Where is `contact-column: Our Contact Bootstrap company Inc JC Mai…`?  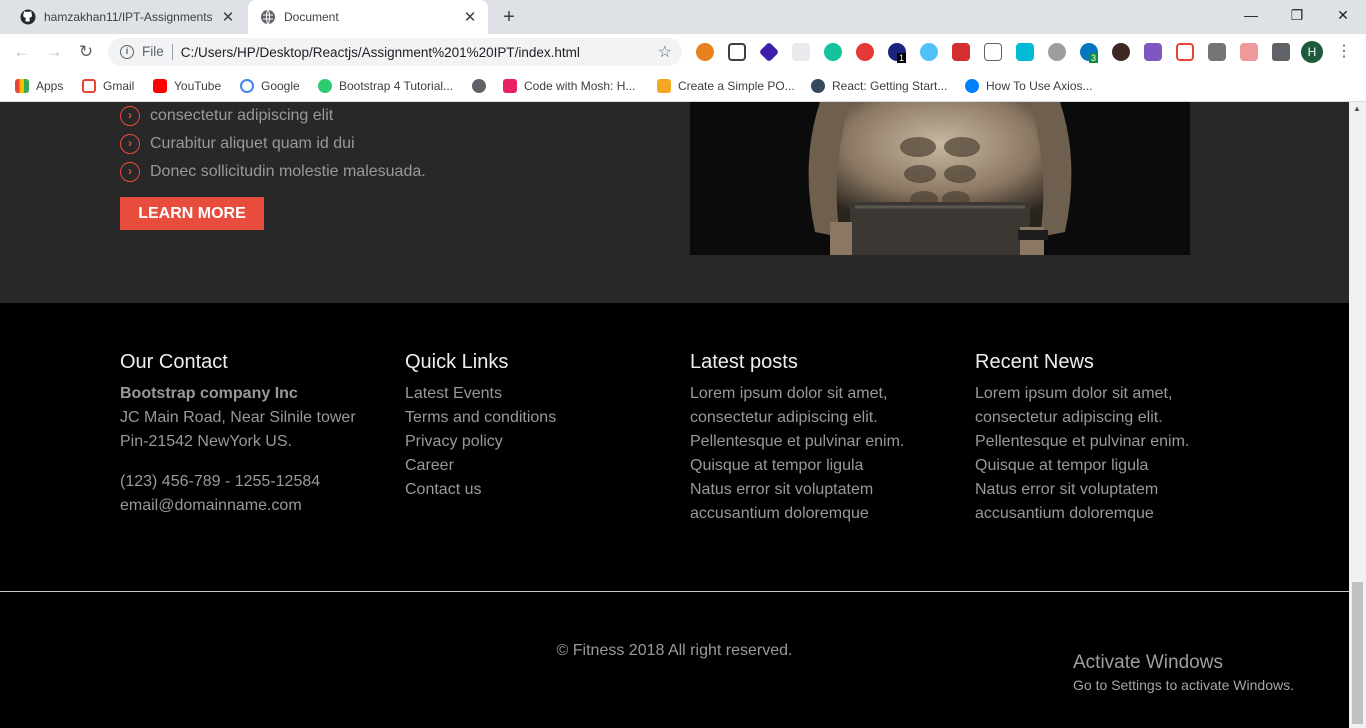 contact-column: Our Contact Bootstrap company Inc JC Mai… is located at coordinates (255, 434).